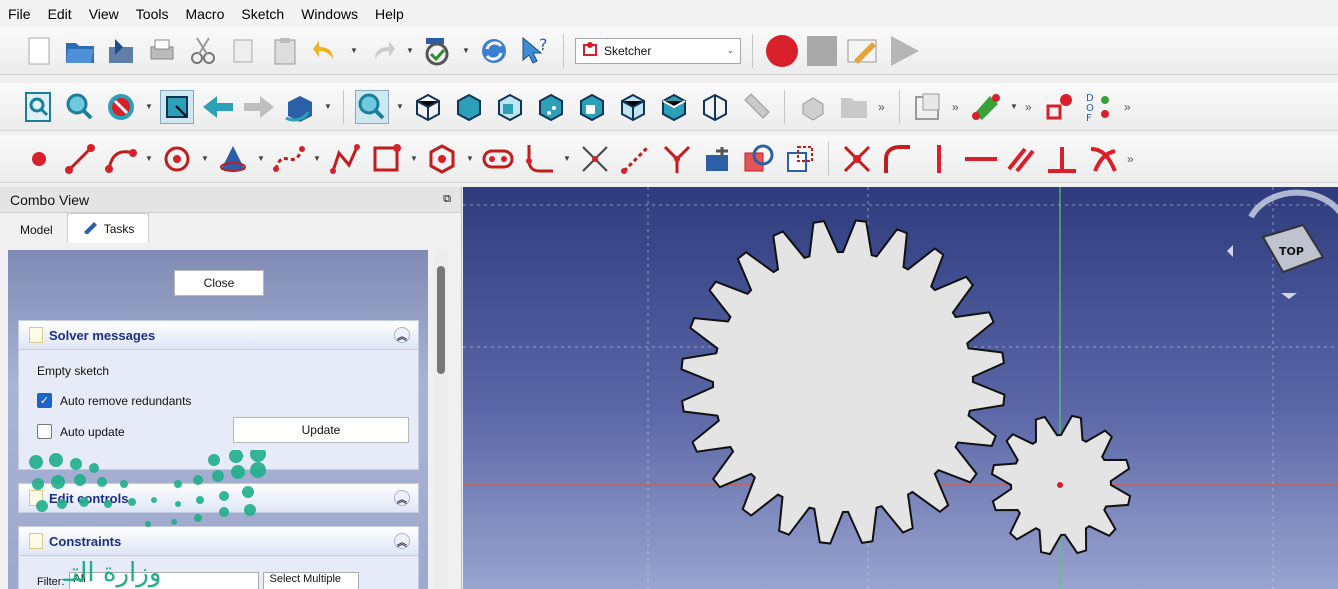 The width and height of the screenshot is (1338, 589). I want to click on rectangle-icon, so click(386, 159).